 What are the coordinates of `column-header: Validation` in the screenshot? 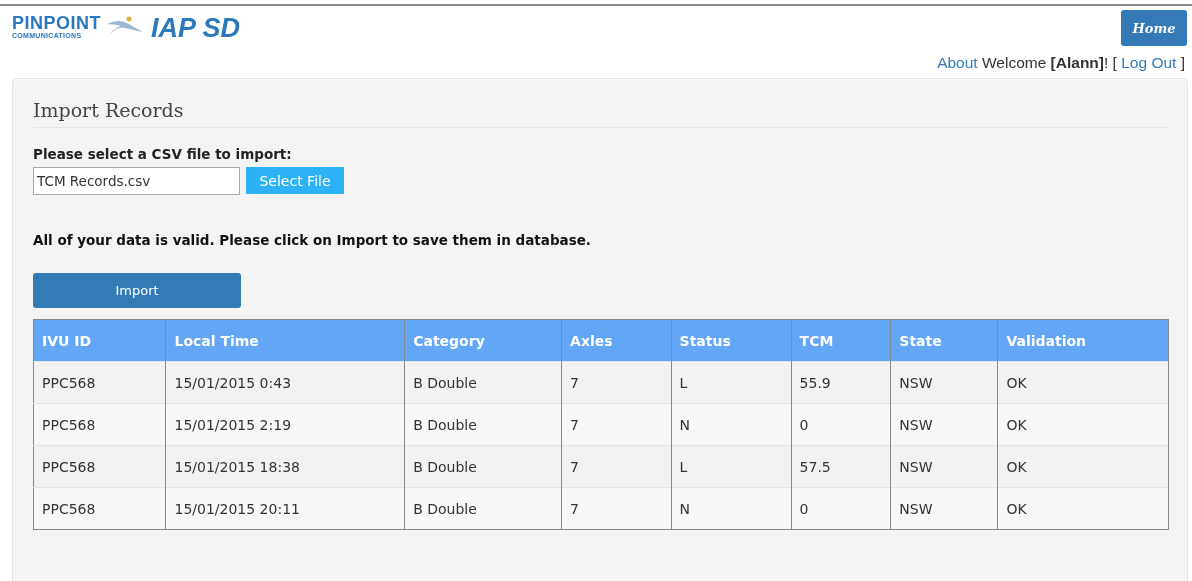 It's located at (1083, 340).